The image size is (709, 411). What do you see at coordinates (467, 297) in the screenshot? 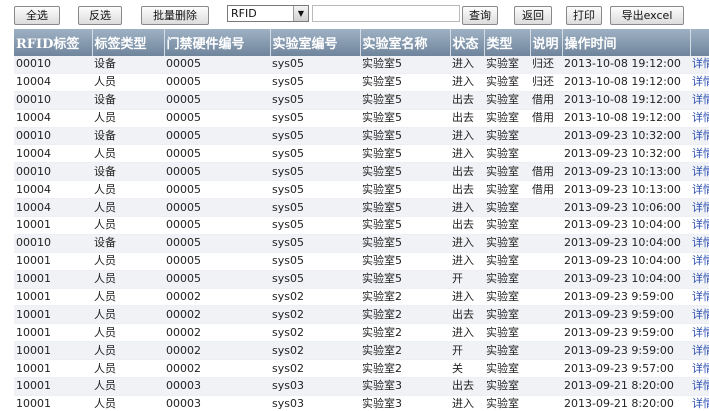
I see `cell-status: 进入` at bounding box center [467, 297].